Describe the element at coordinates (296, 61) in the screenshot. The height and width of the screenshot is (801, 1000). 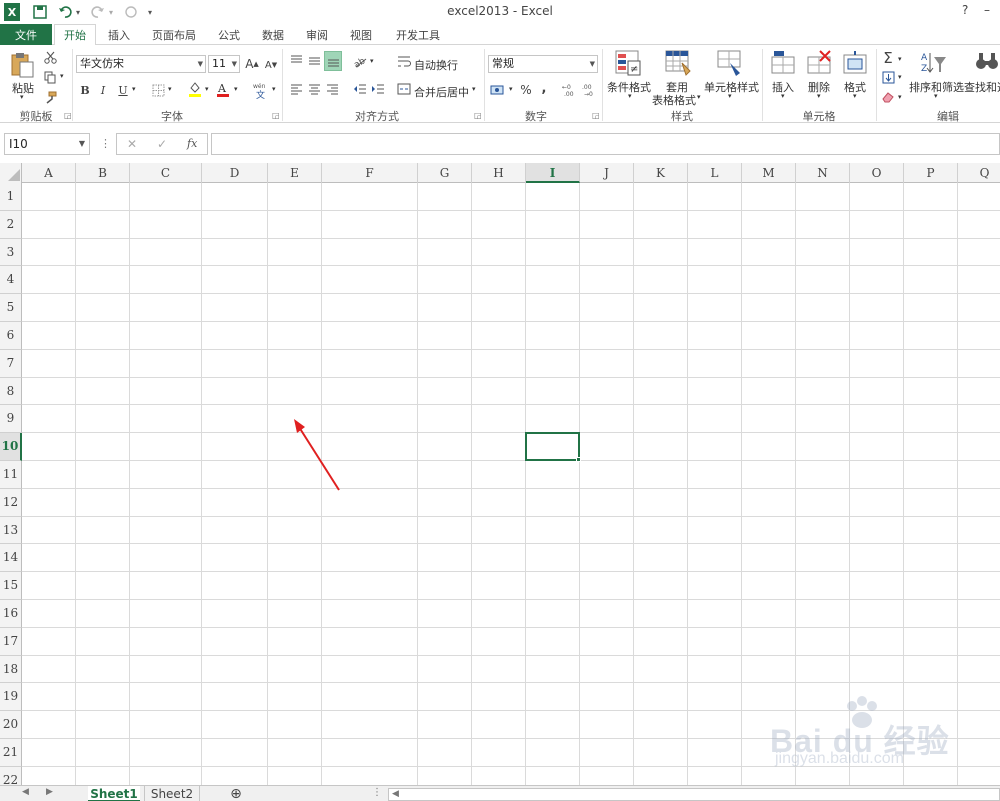
I see `align-top-icon` at that location.